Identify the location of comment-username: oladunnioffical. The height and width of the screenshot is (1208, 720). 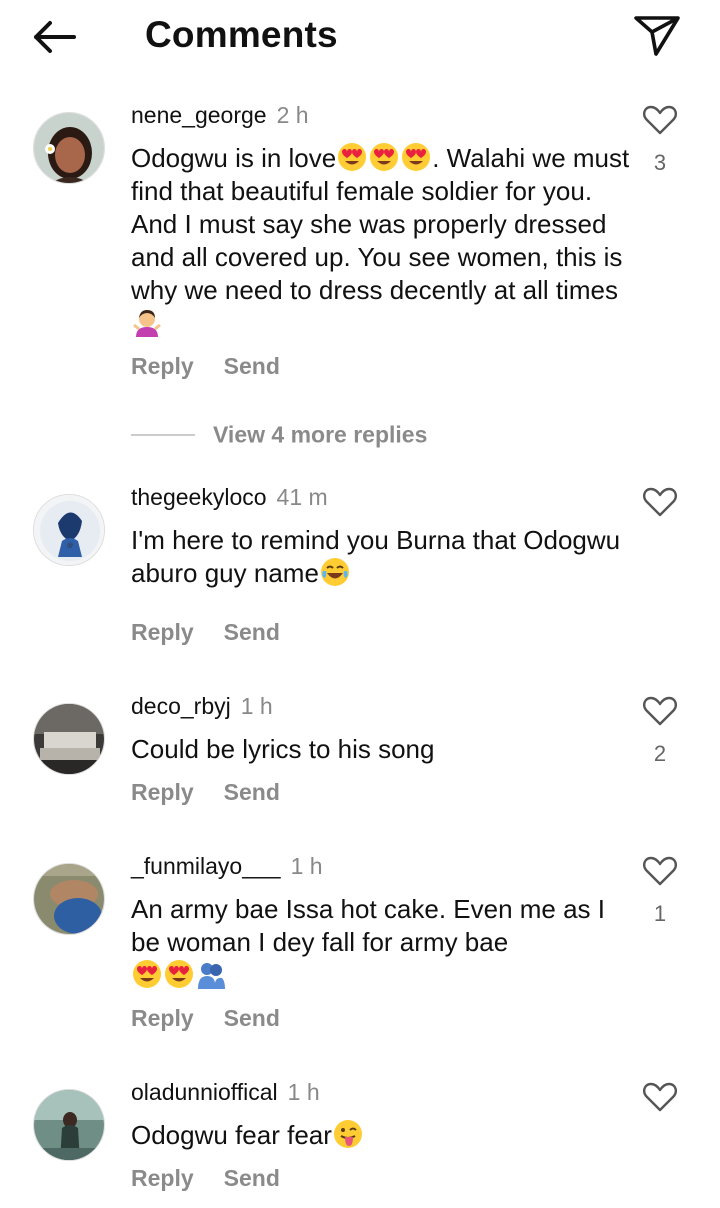
(204, 1092).